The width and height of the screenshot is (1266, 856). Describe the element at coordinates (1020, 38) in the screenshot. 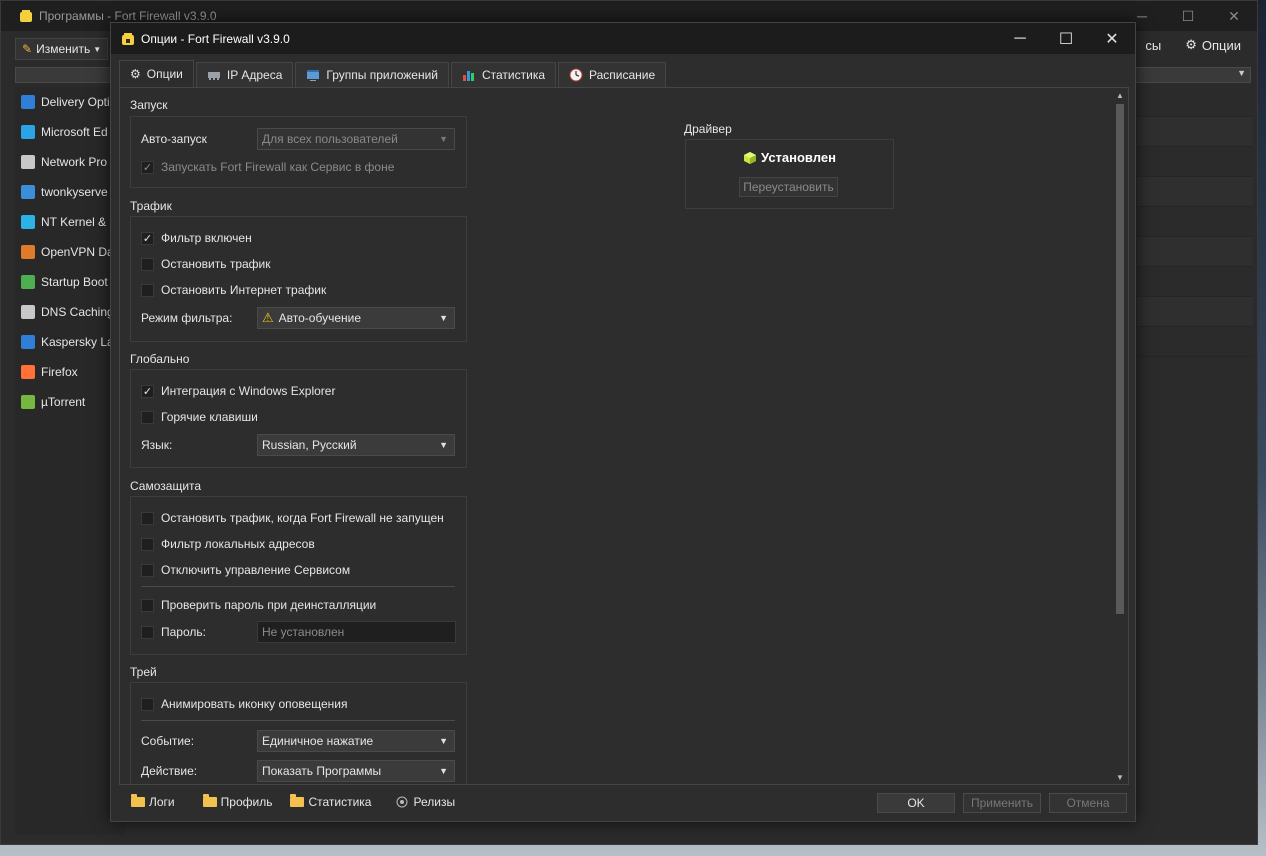

I see `minimize-icon: ─` at that location.